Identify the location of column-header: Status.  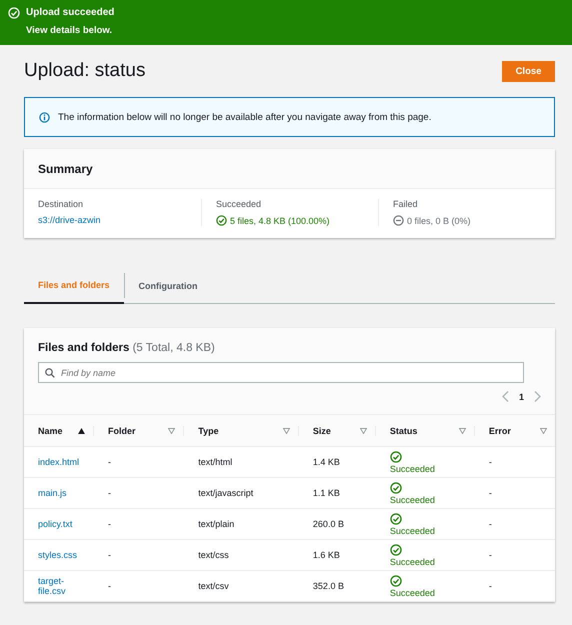
(404, 431).